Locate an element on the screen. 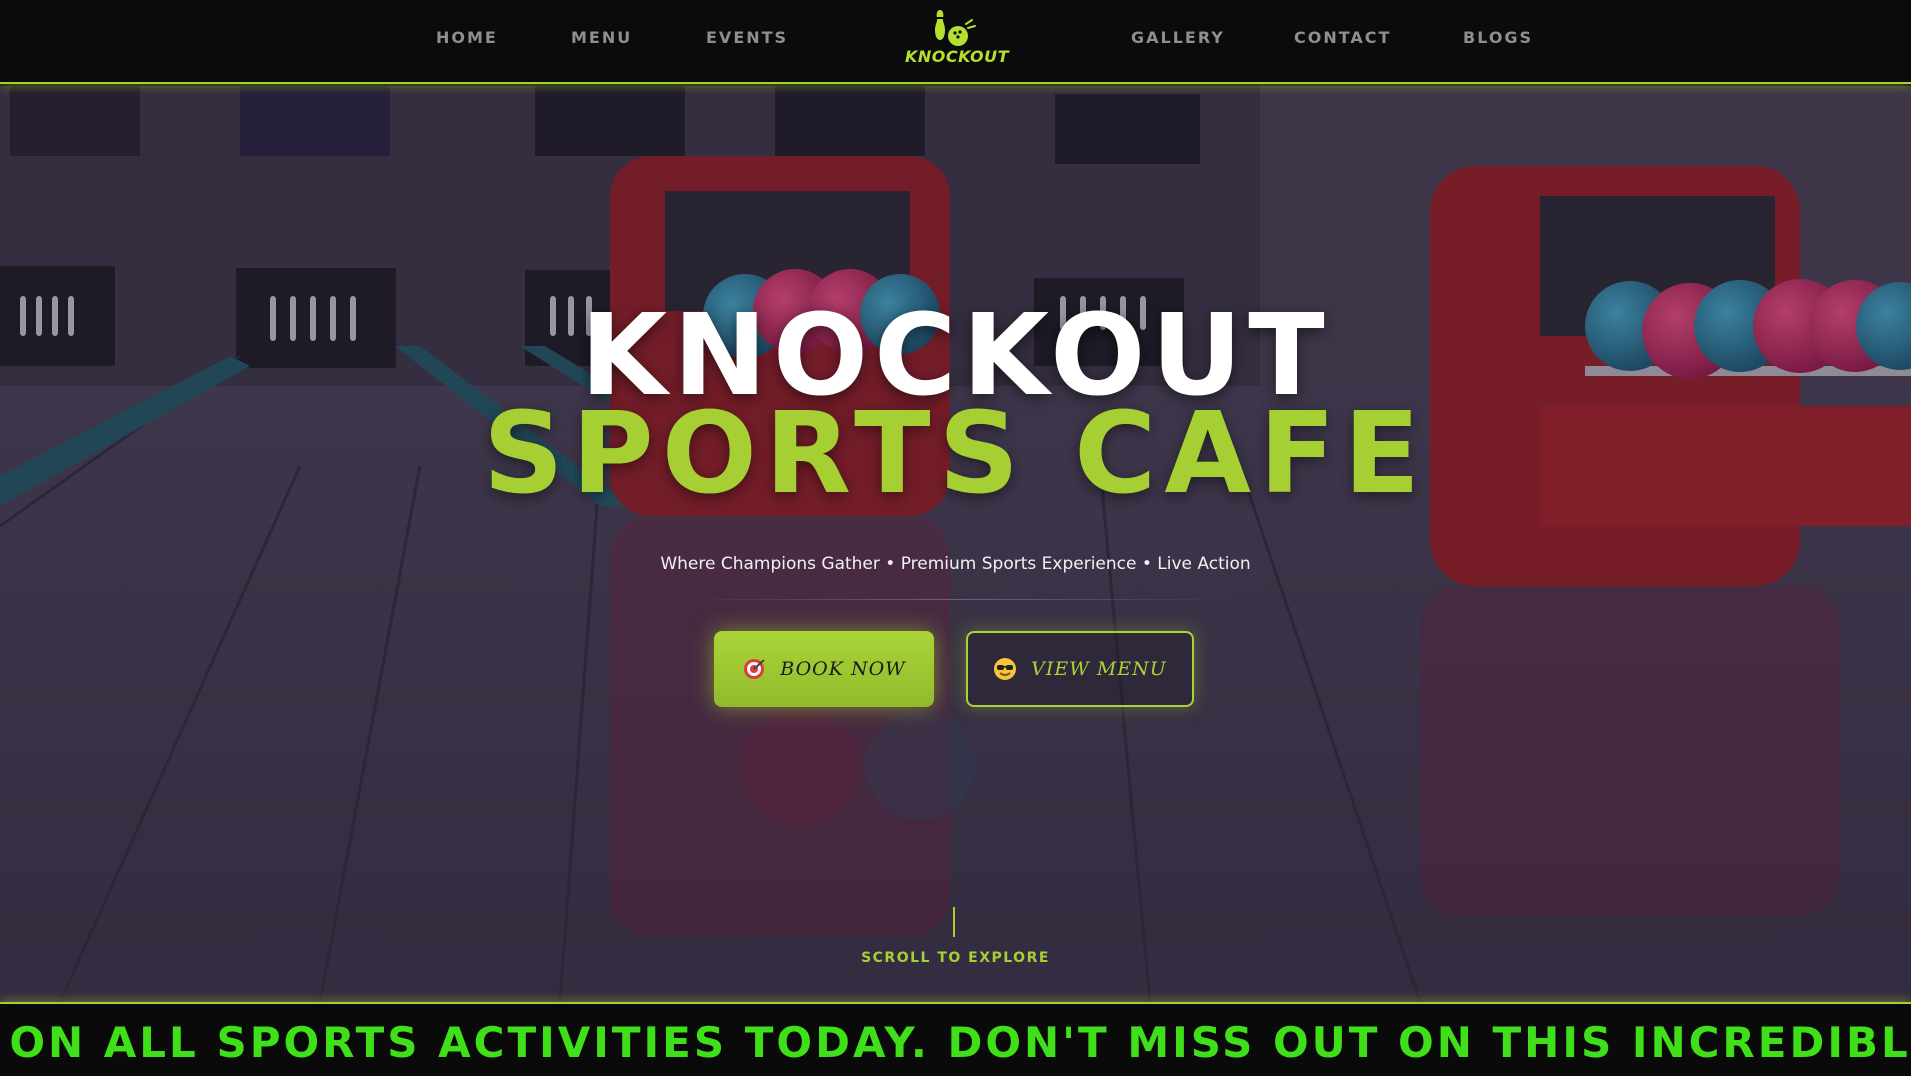 The image size is (1911, 1076). nav-link-events: EVENTS is located at coordinates (747, 37).